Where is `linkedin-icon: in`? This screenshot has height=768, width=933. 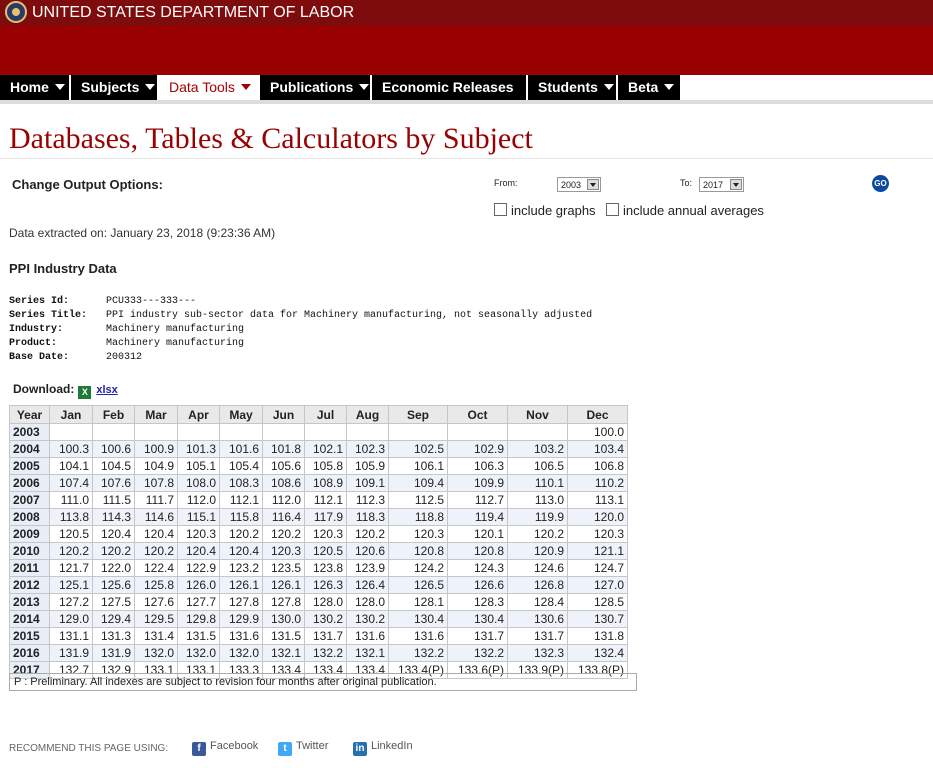 linkedin-icon: in is located at coordinates (360, 749).